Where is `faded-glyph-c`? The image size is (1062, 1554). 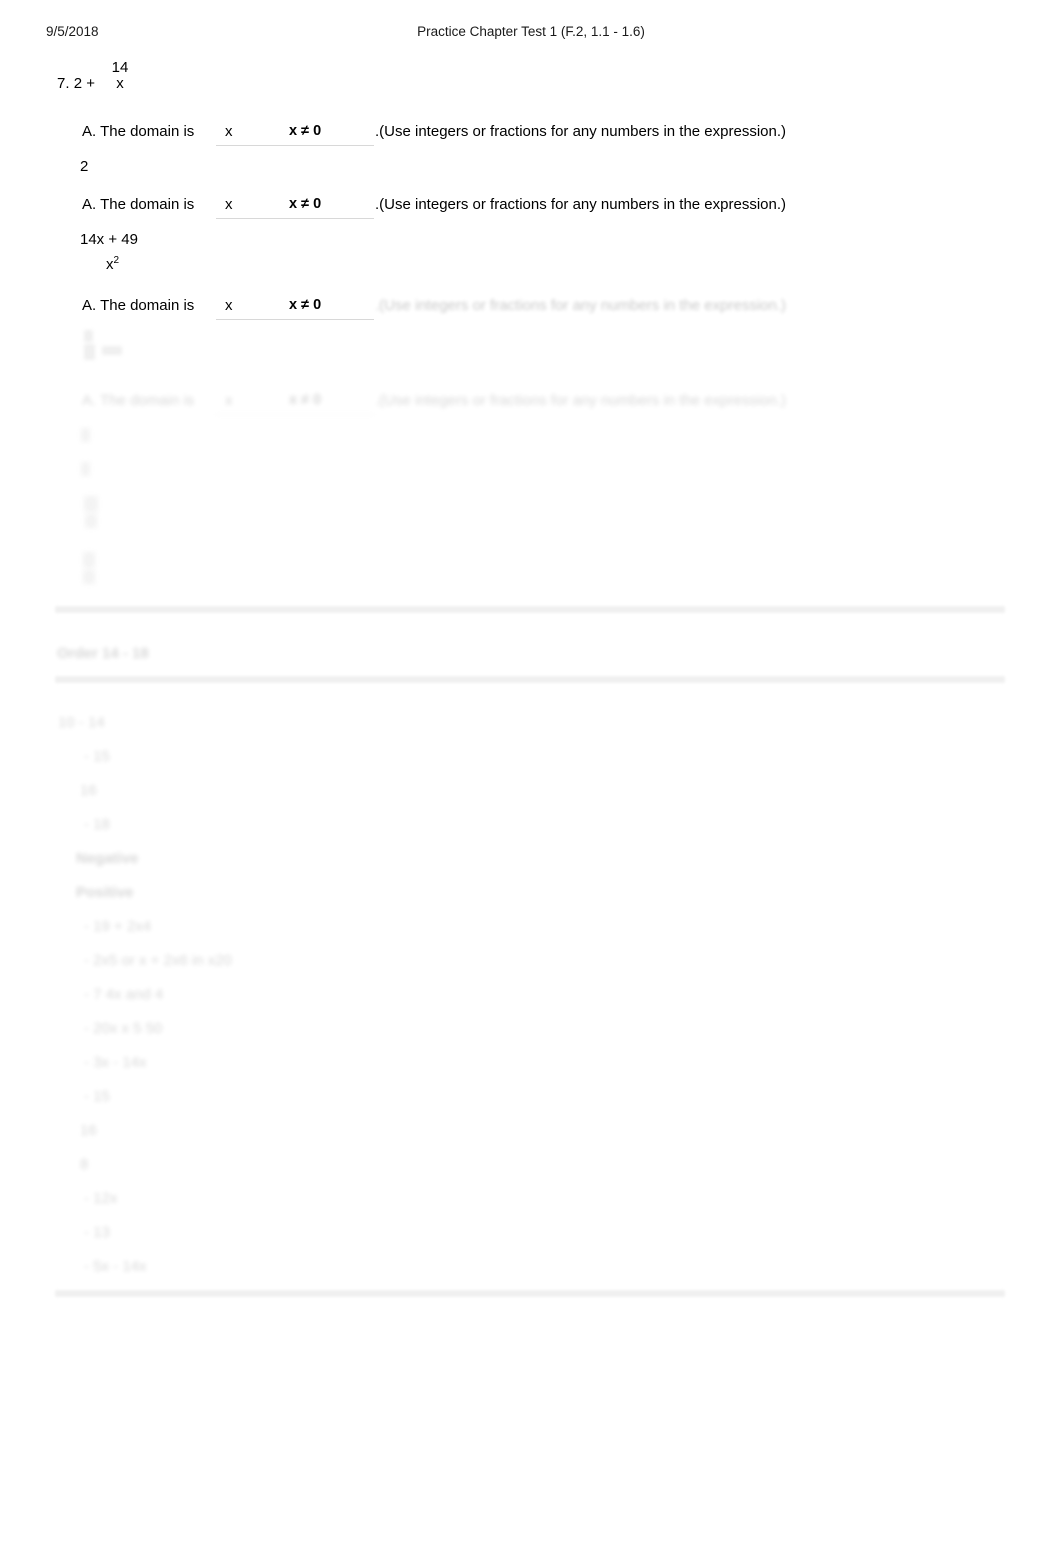
faded-glyph-c is located at coordinates (112, 350).